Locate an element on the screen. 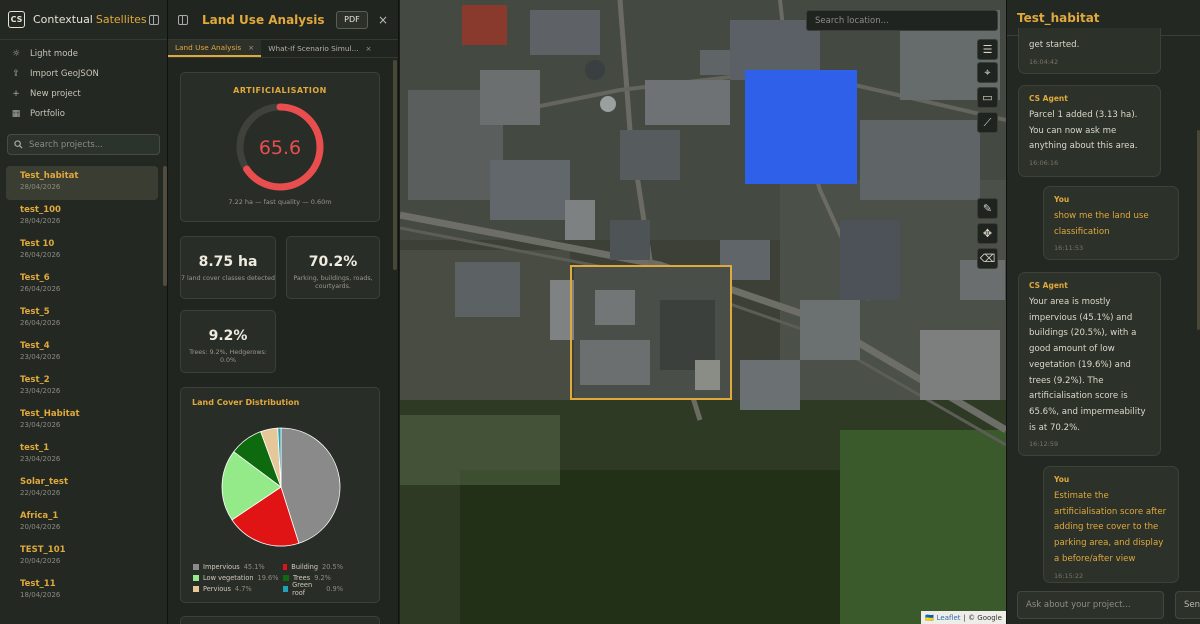 The image size is (1200, 624). message-time: 16:11:53 is located at coordinates (1069, 248).